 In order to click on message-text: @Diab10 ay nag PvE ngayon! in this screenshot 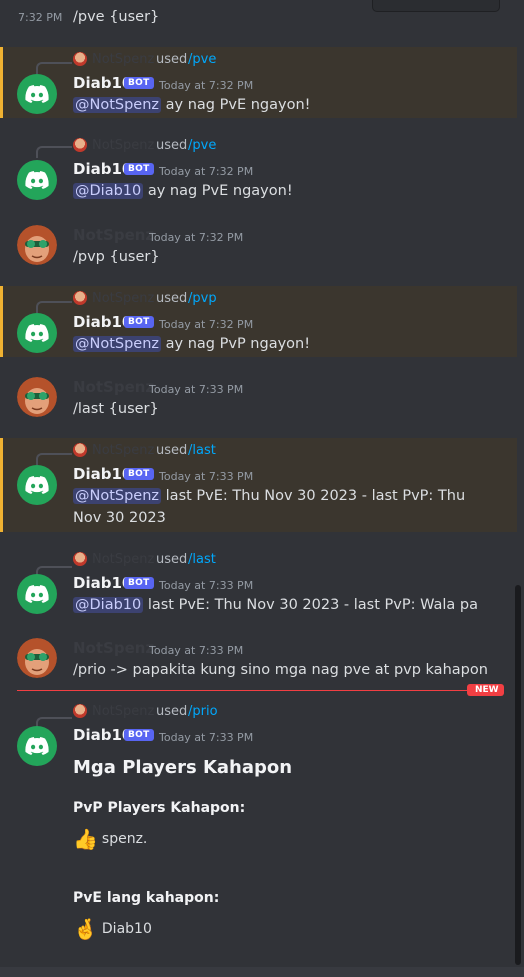, I will do `click(183, 191)`.